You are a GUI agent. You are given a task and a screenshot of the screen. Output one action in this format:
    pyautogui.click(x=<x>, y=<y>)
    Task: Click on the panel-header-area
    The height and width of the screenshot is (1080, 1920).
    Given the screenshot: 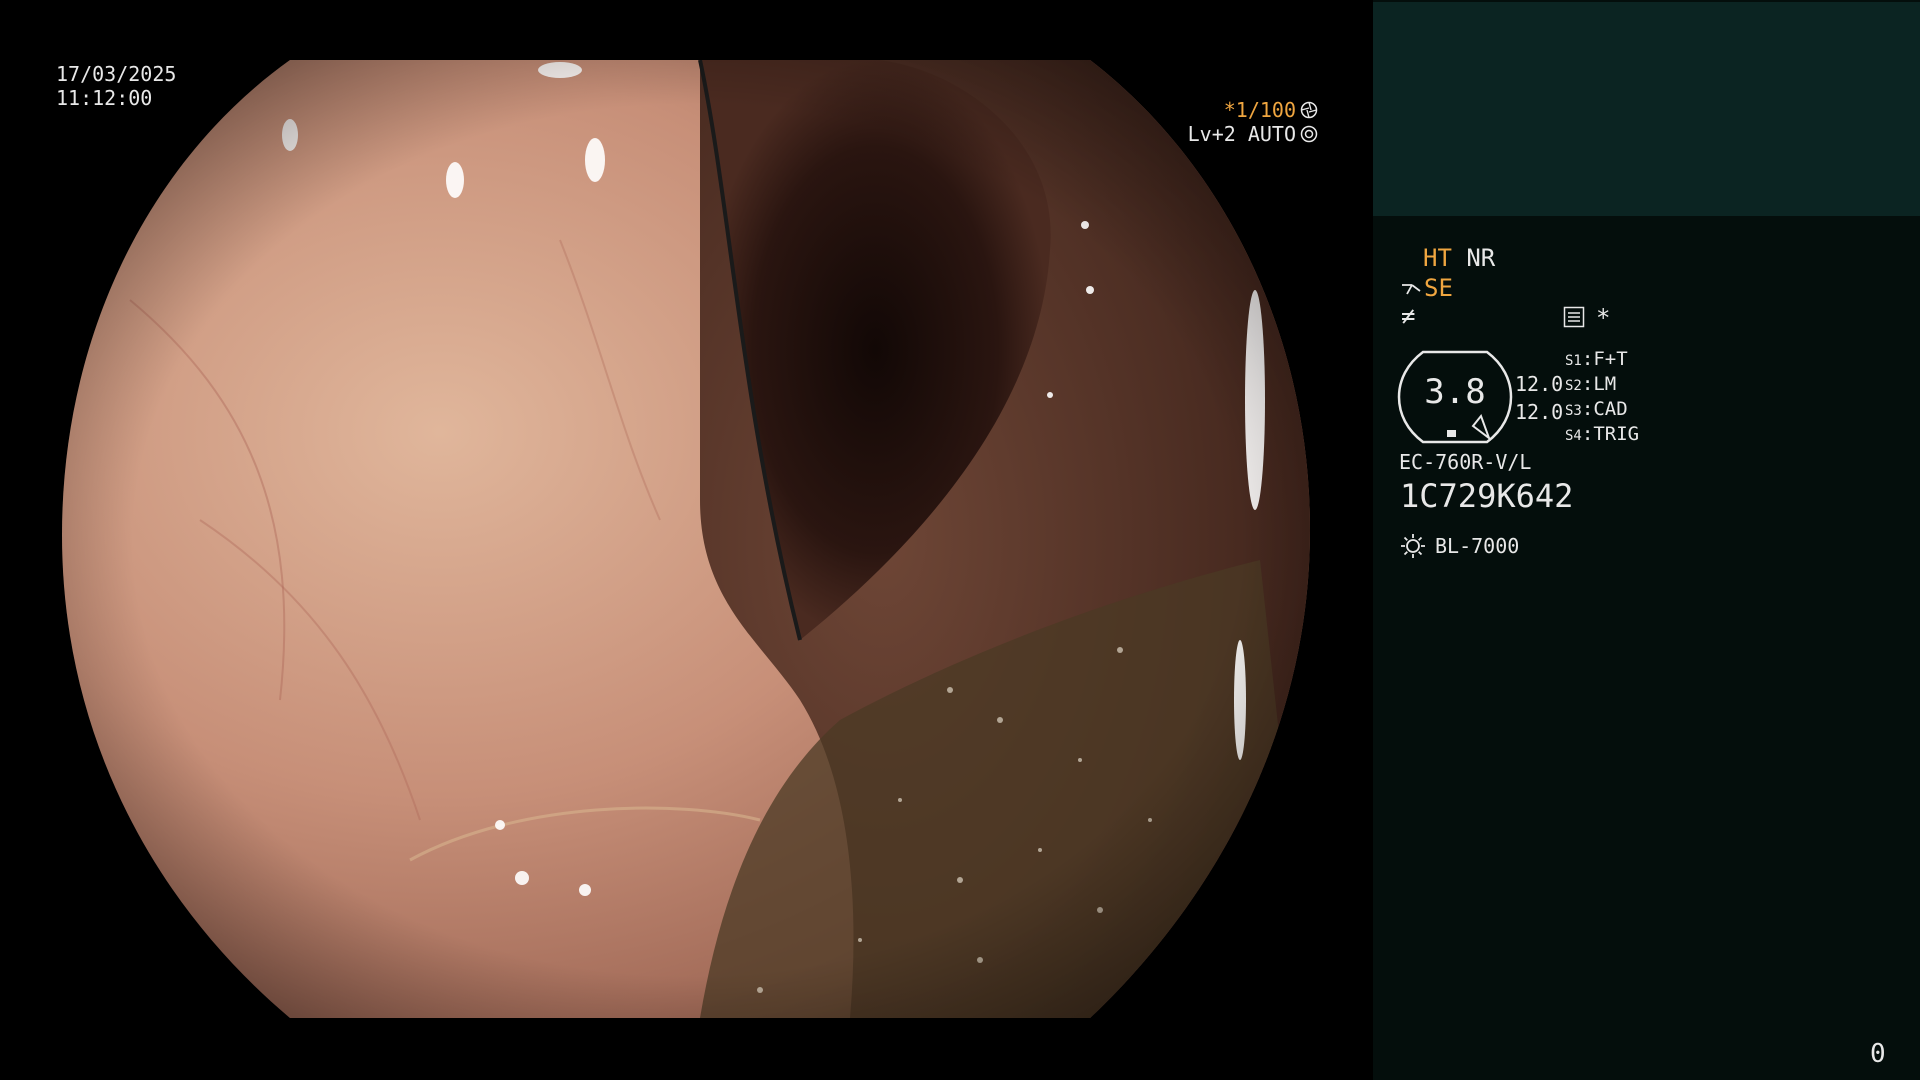 What is the action you would take?
    pyautogui.click(x=1646, y=109)
    